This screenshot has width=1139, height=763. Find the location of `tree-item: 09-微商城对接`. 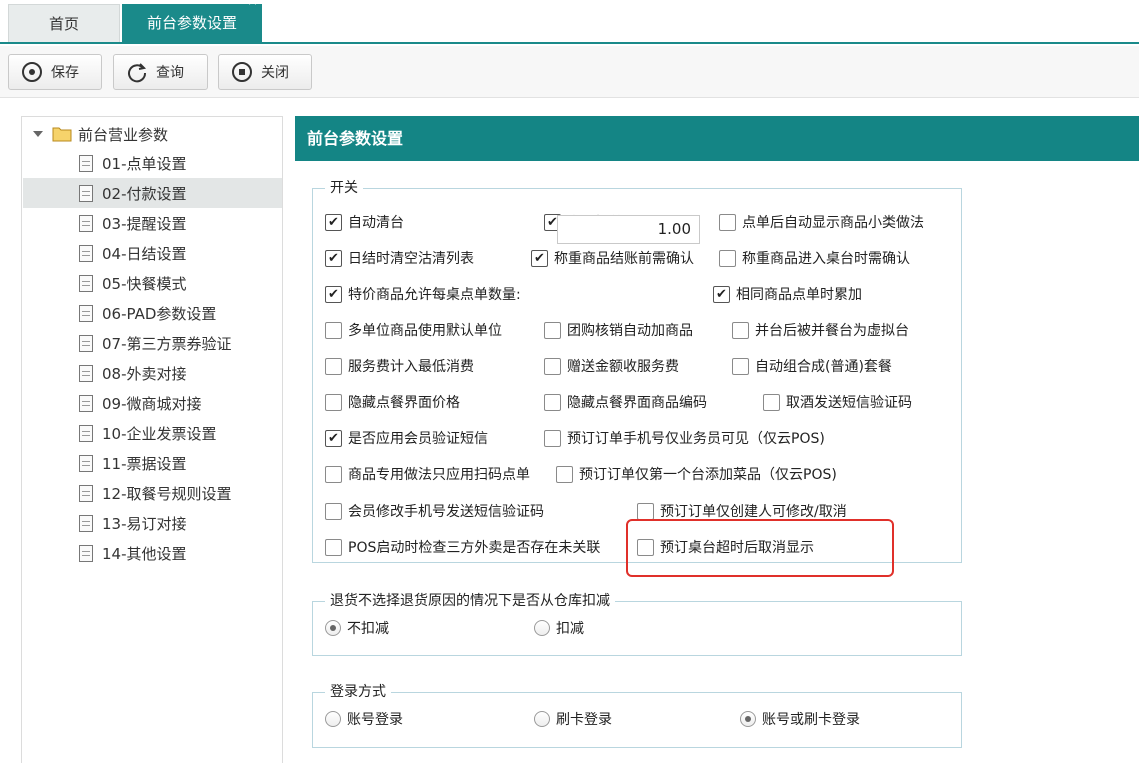

tree-item: 09-微商城对接 is located at coordinates (152, 403).